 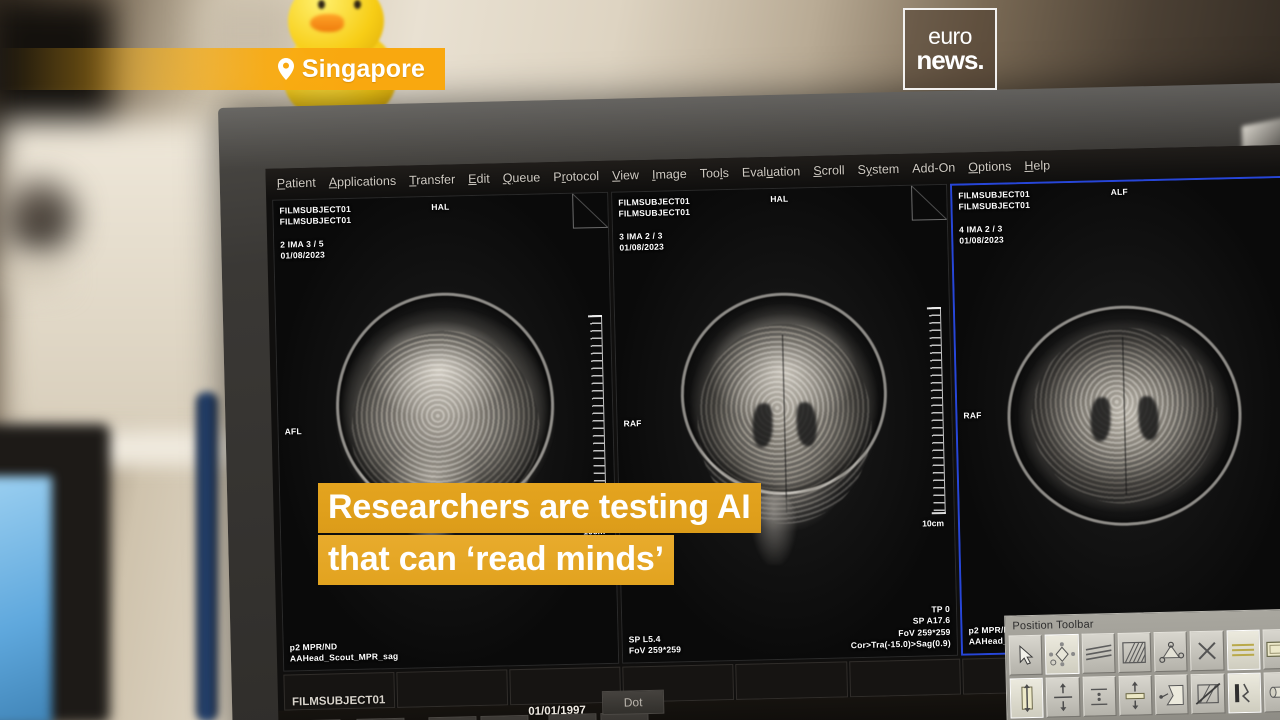 I want to click on logo-line-2: news., so click(x=950, y=59).